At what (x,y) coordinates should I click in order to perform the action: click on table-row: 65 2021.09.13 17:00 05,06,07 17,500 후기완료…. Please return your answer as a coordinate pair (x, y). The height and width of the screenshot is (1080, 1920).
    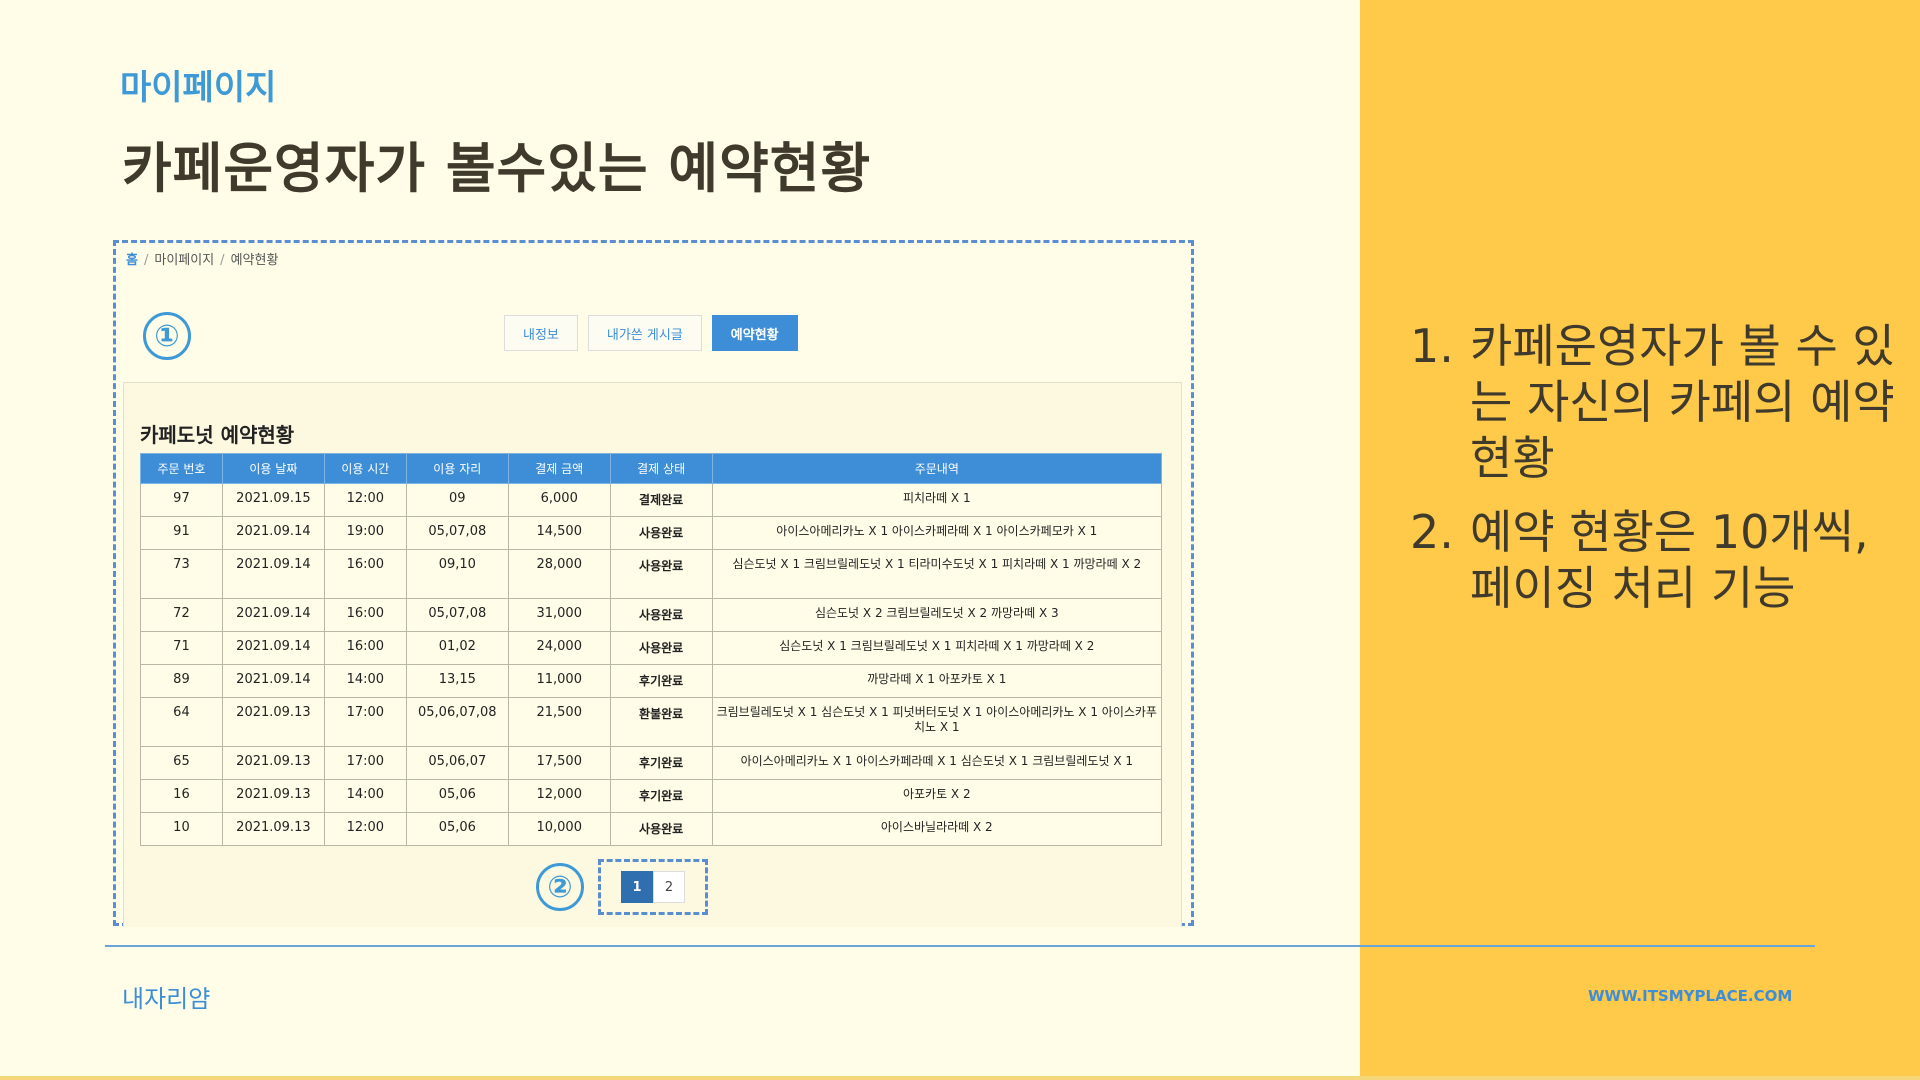
    Looking at the image, I should click on (651, 763).